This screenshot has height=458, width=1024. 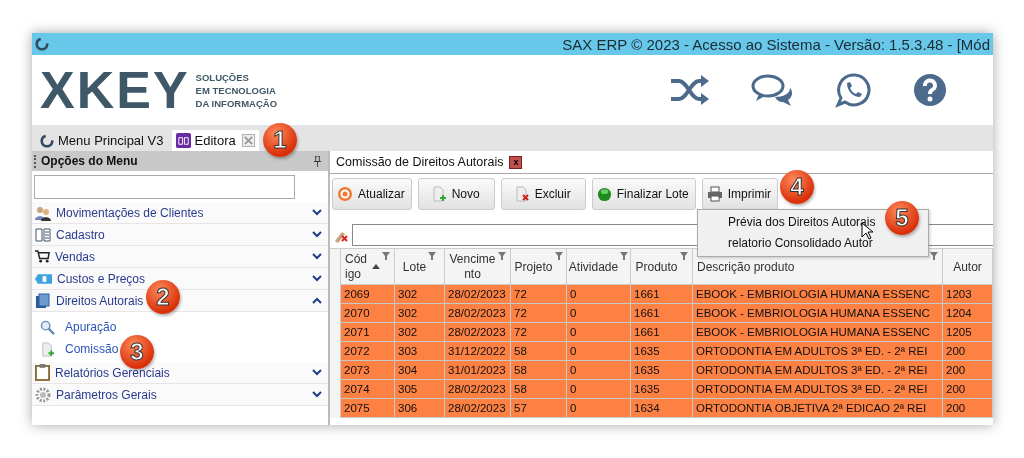 What do you see at coordinates (222, 77) in the screenshot?
I see `logo-tagline: SOLUÇÕES` at bounding box center [222, 77].